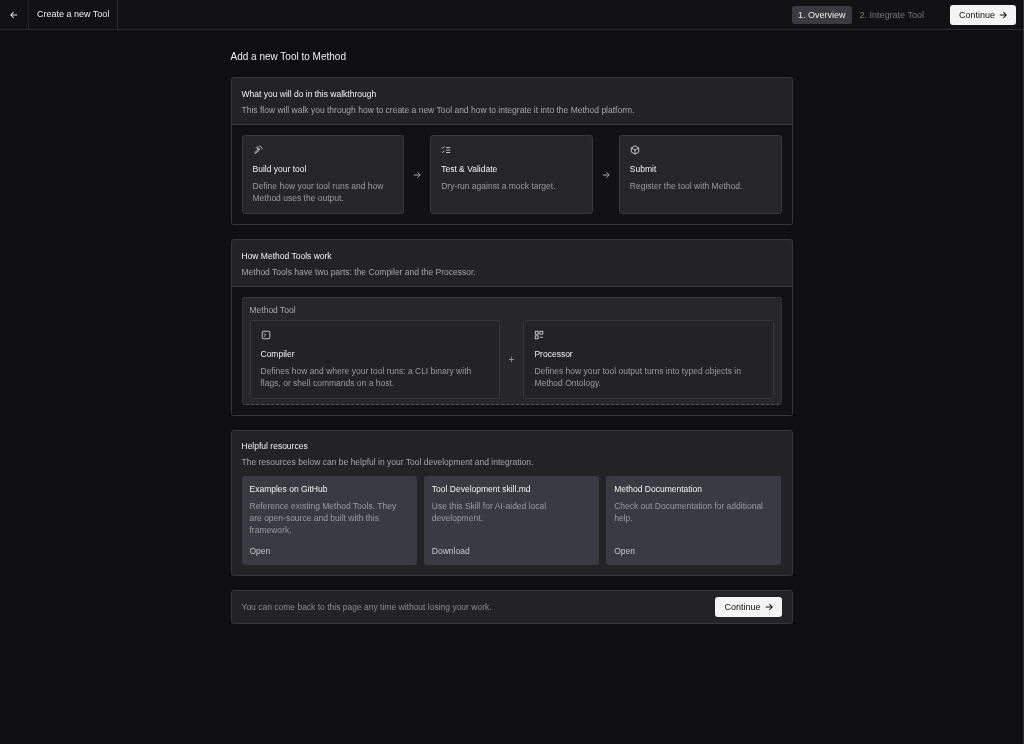  I want to click on resource-card: Tool Development skill.md Use this Skill for AI-aided local development. Download, so click(511, 520).